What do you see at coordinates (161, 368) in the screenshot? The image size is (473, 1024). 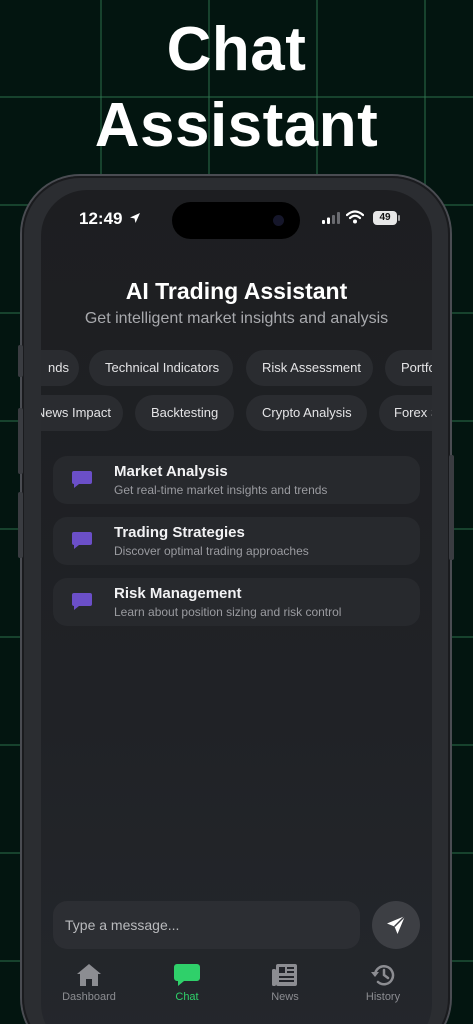 I see `suggestion-chip: Technical Indicators` at bounding box center [161, 368].